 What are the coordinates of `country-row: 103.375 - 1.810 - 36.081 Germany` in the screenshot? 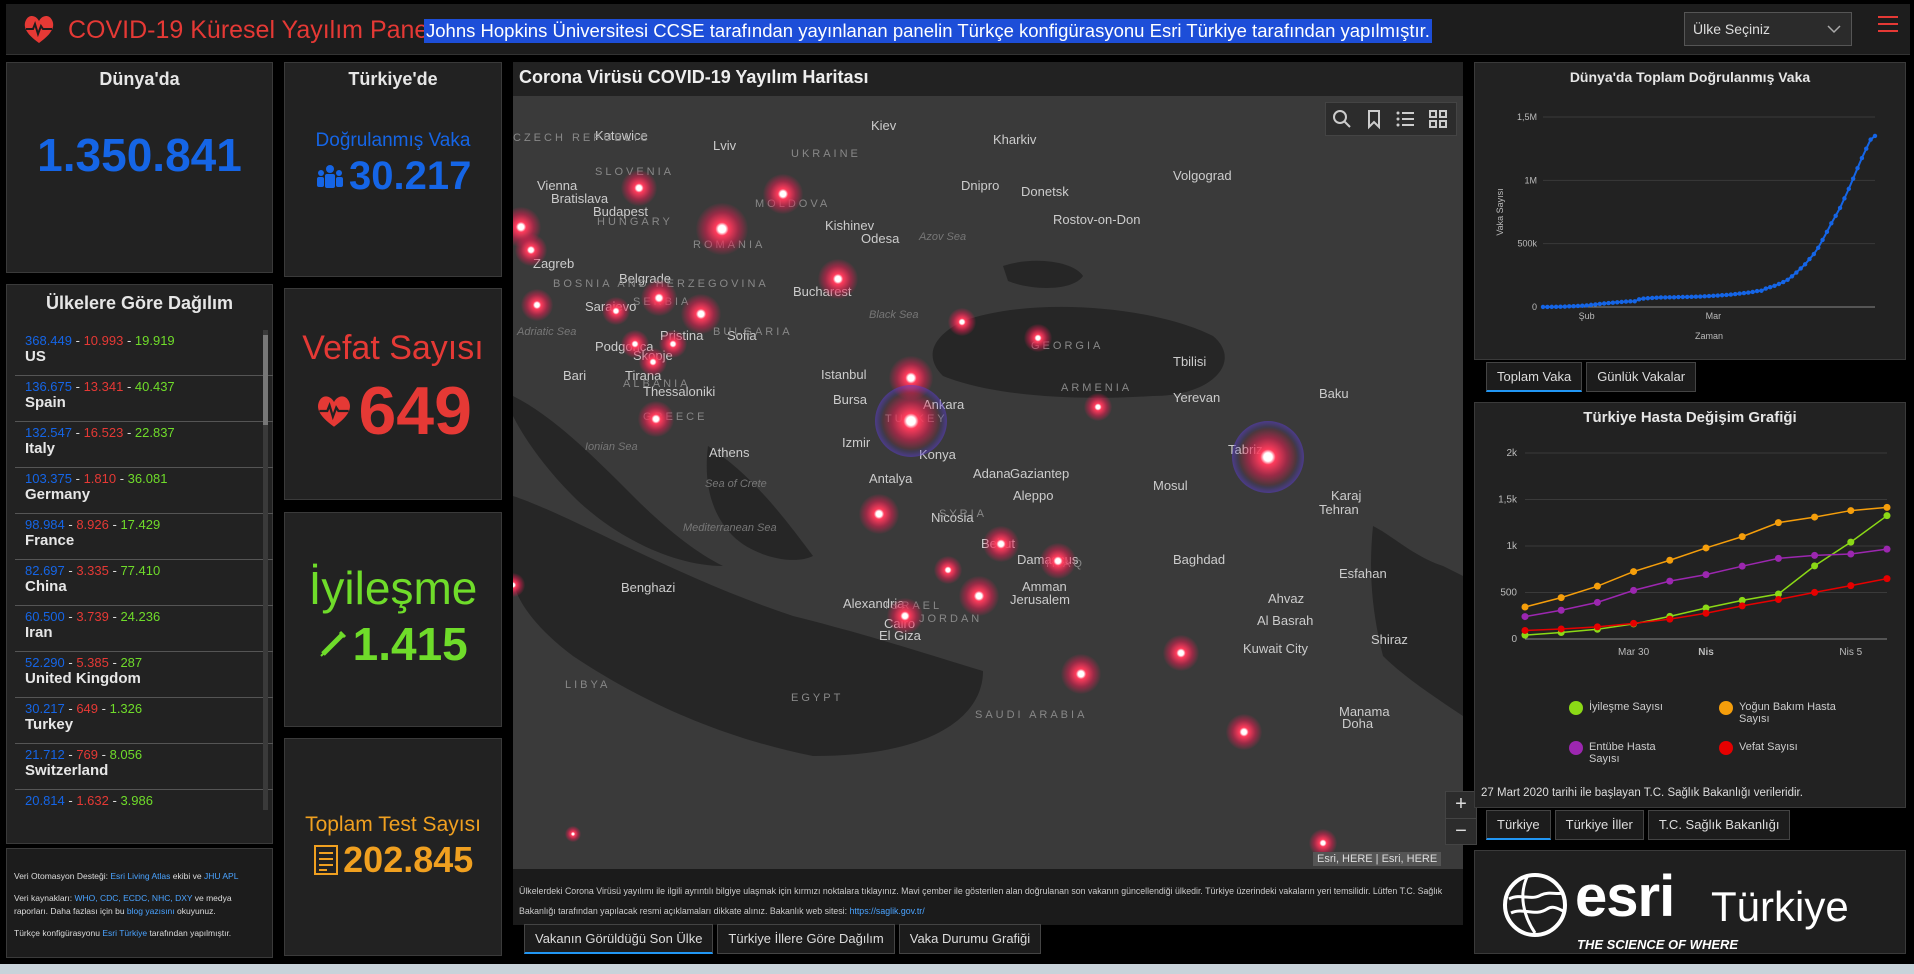 It's located at (144, 491).